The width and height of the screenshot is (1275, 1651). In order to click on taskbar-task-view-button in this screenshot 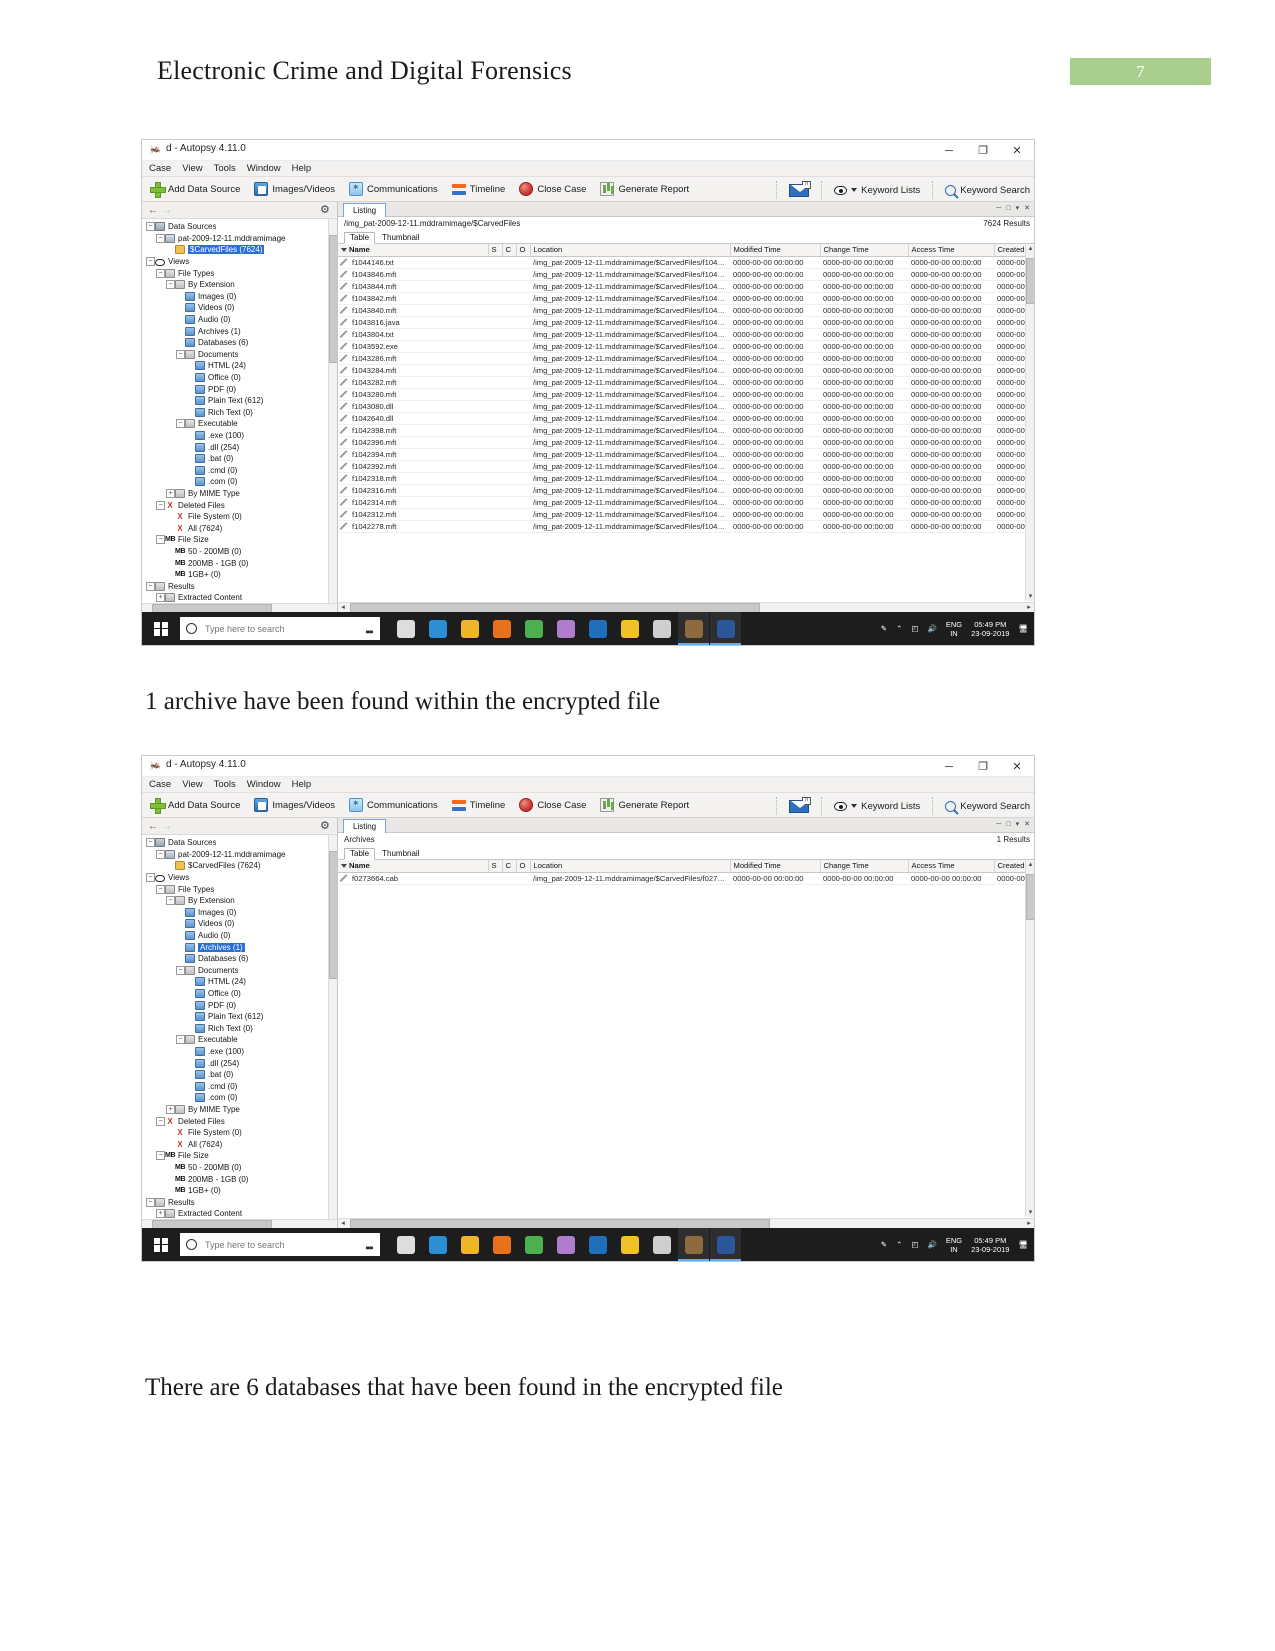, I will do `click(405, 628)`.